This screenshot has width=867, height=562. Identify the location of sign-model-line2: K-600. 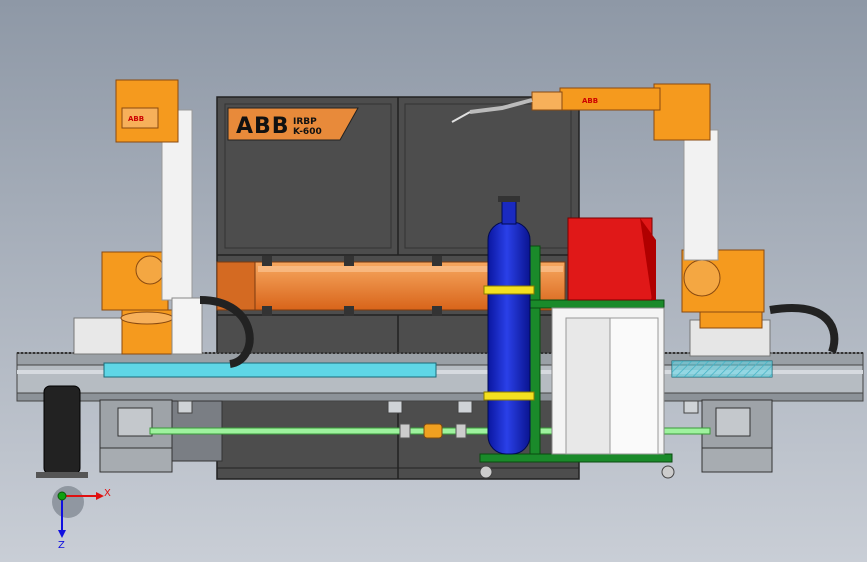
(307, 132).